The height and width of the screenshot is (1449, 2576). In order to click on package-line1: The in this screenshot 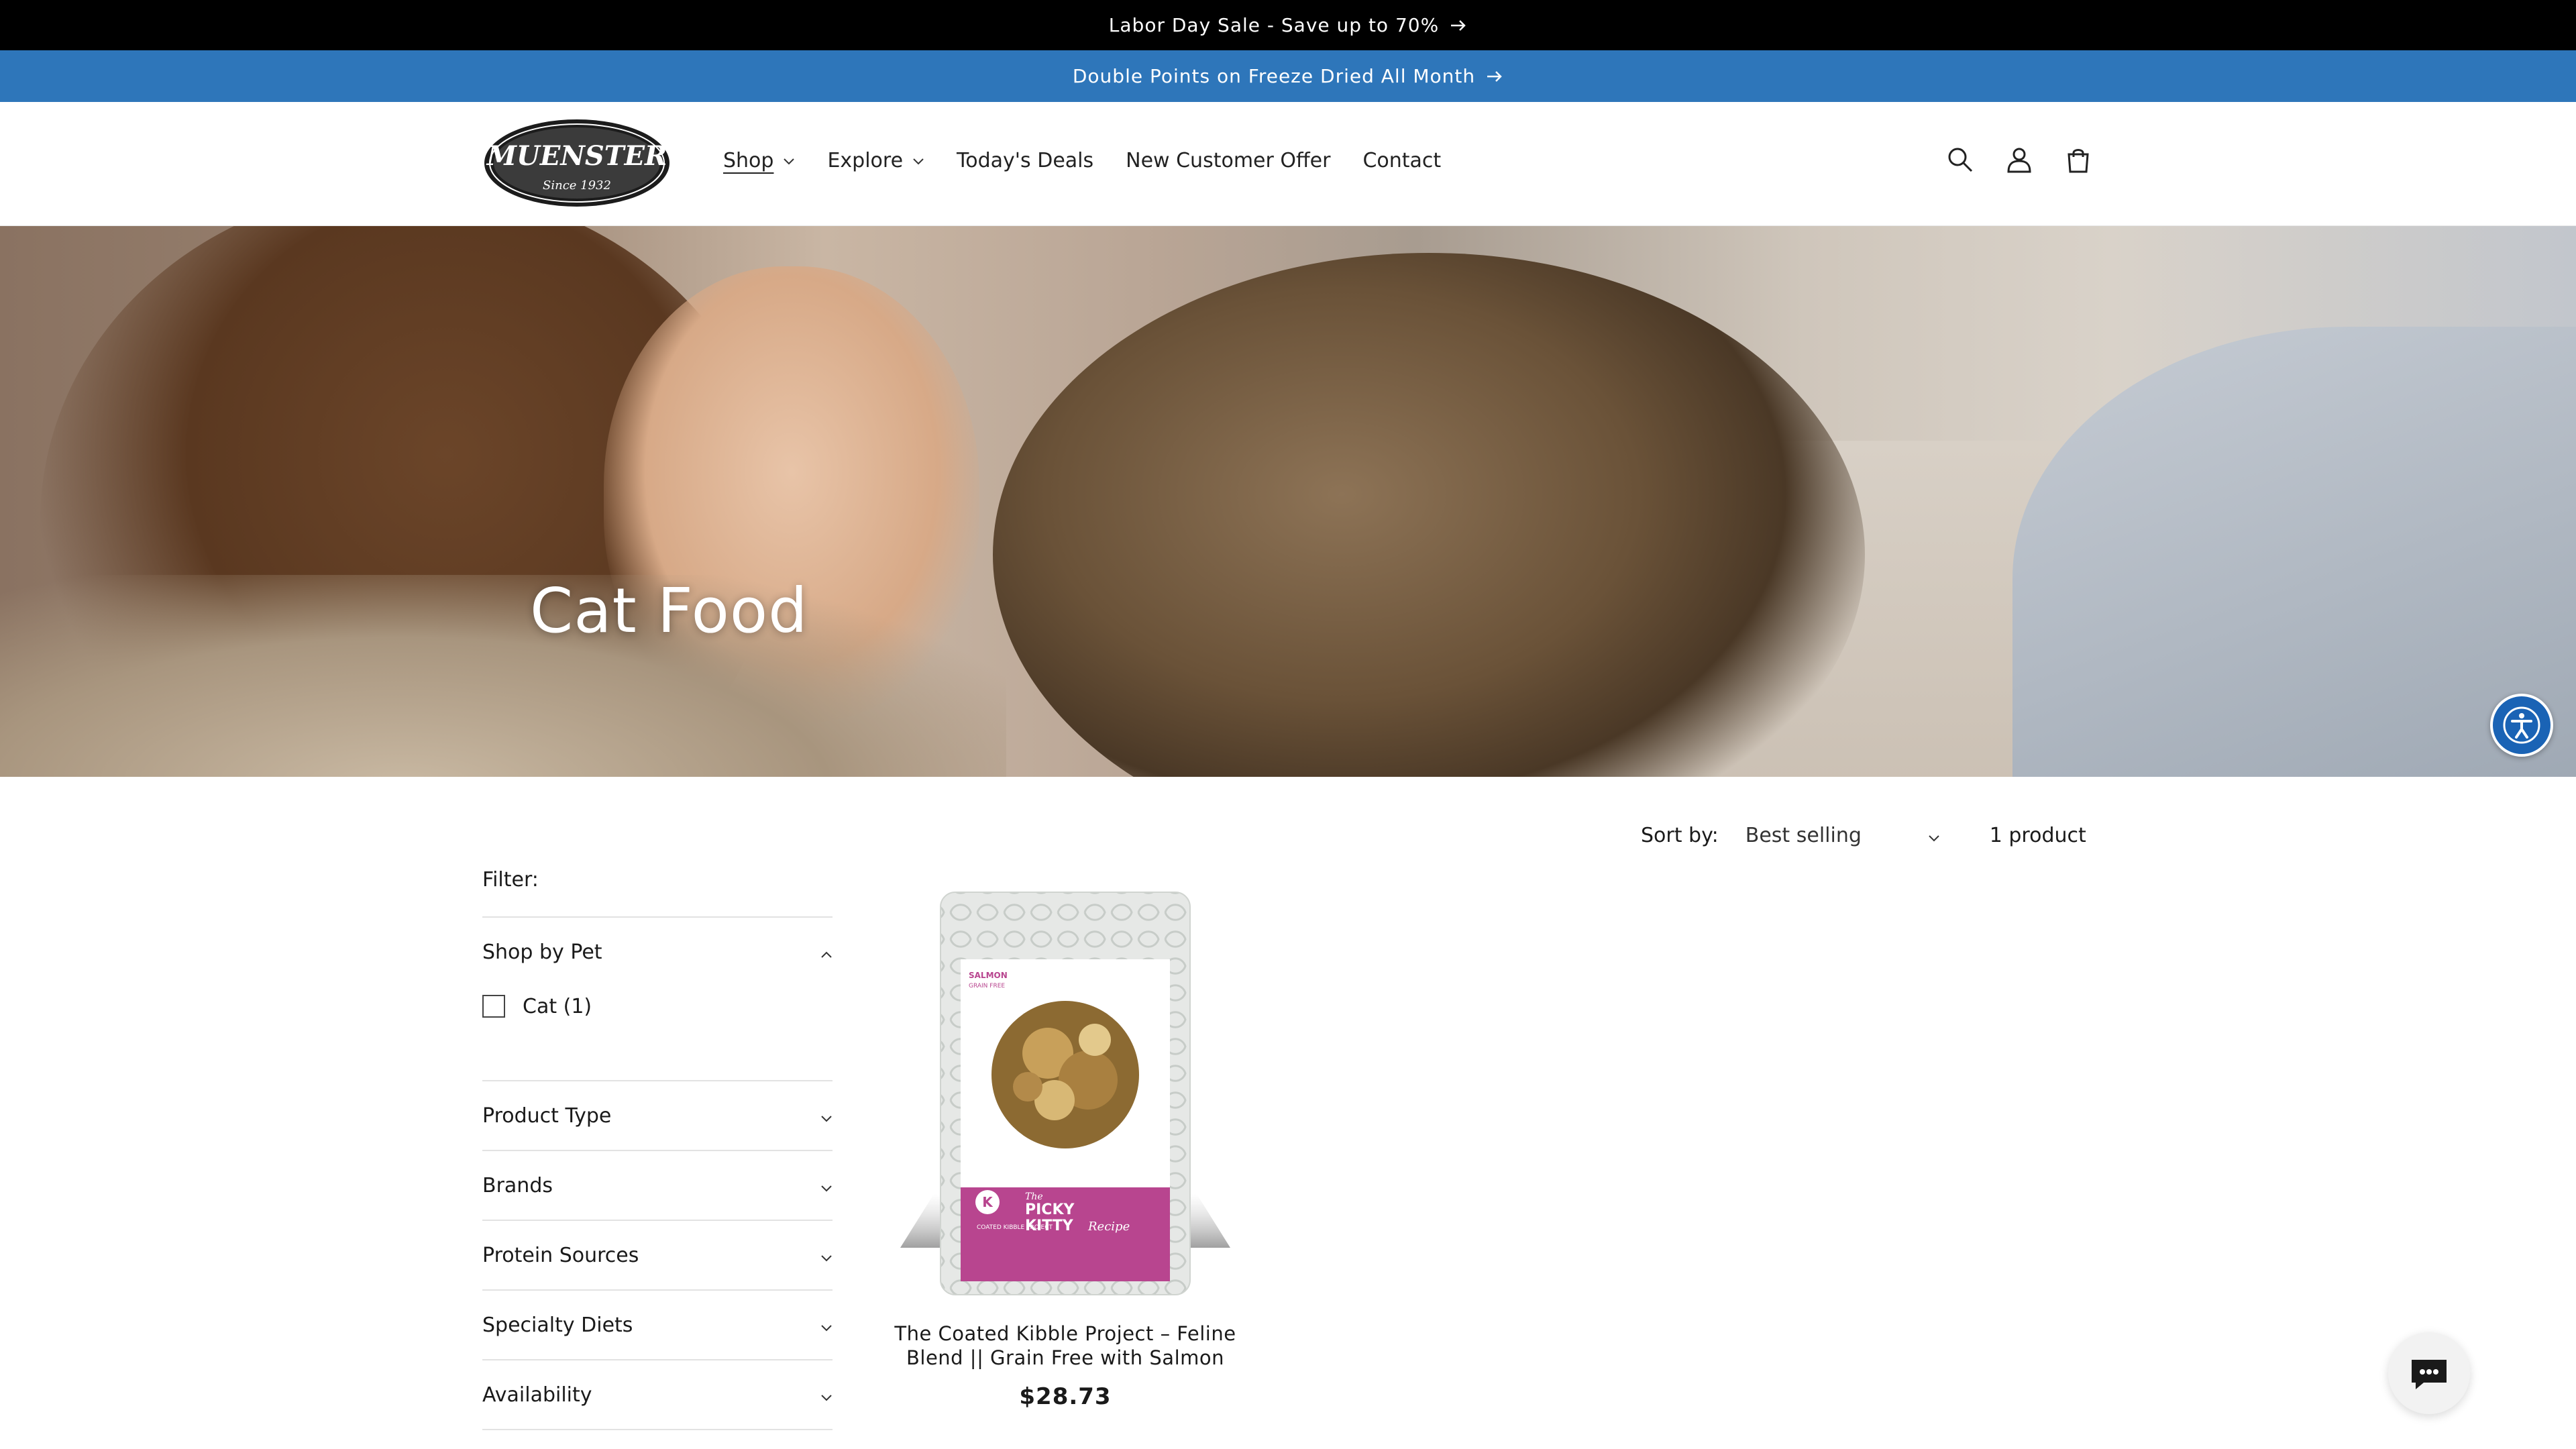, I will do `click(1034, 1196)`.